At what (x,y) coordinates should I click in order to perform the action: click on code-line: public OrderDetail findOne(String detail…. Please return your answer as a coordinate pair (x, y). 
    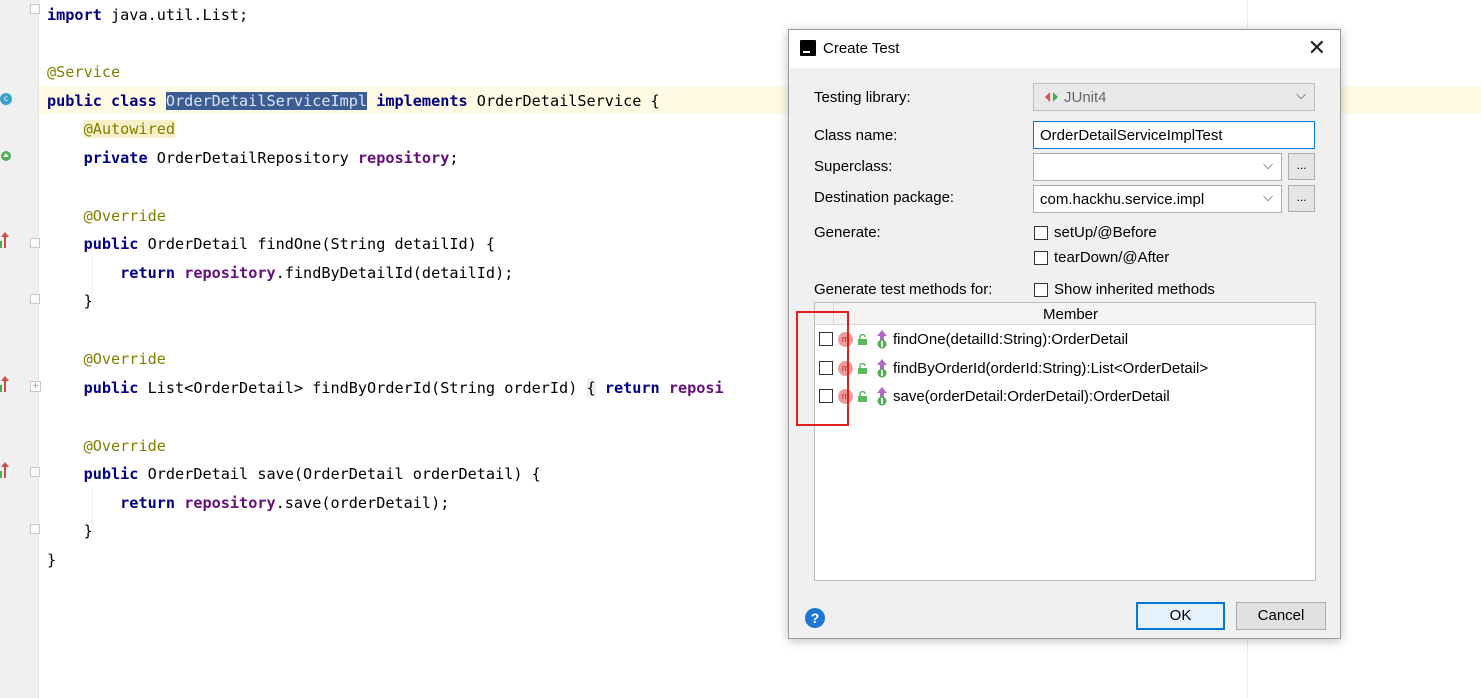
    Looking at the image, I should click on (271, 244).